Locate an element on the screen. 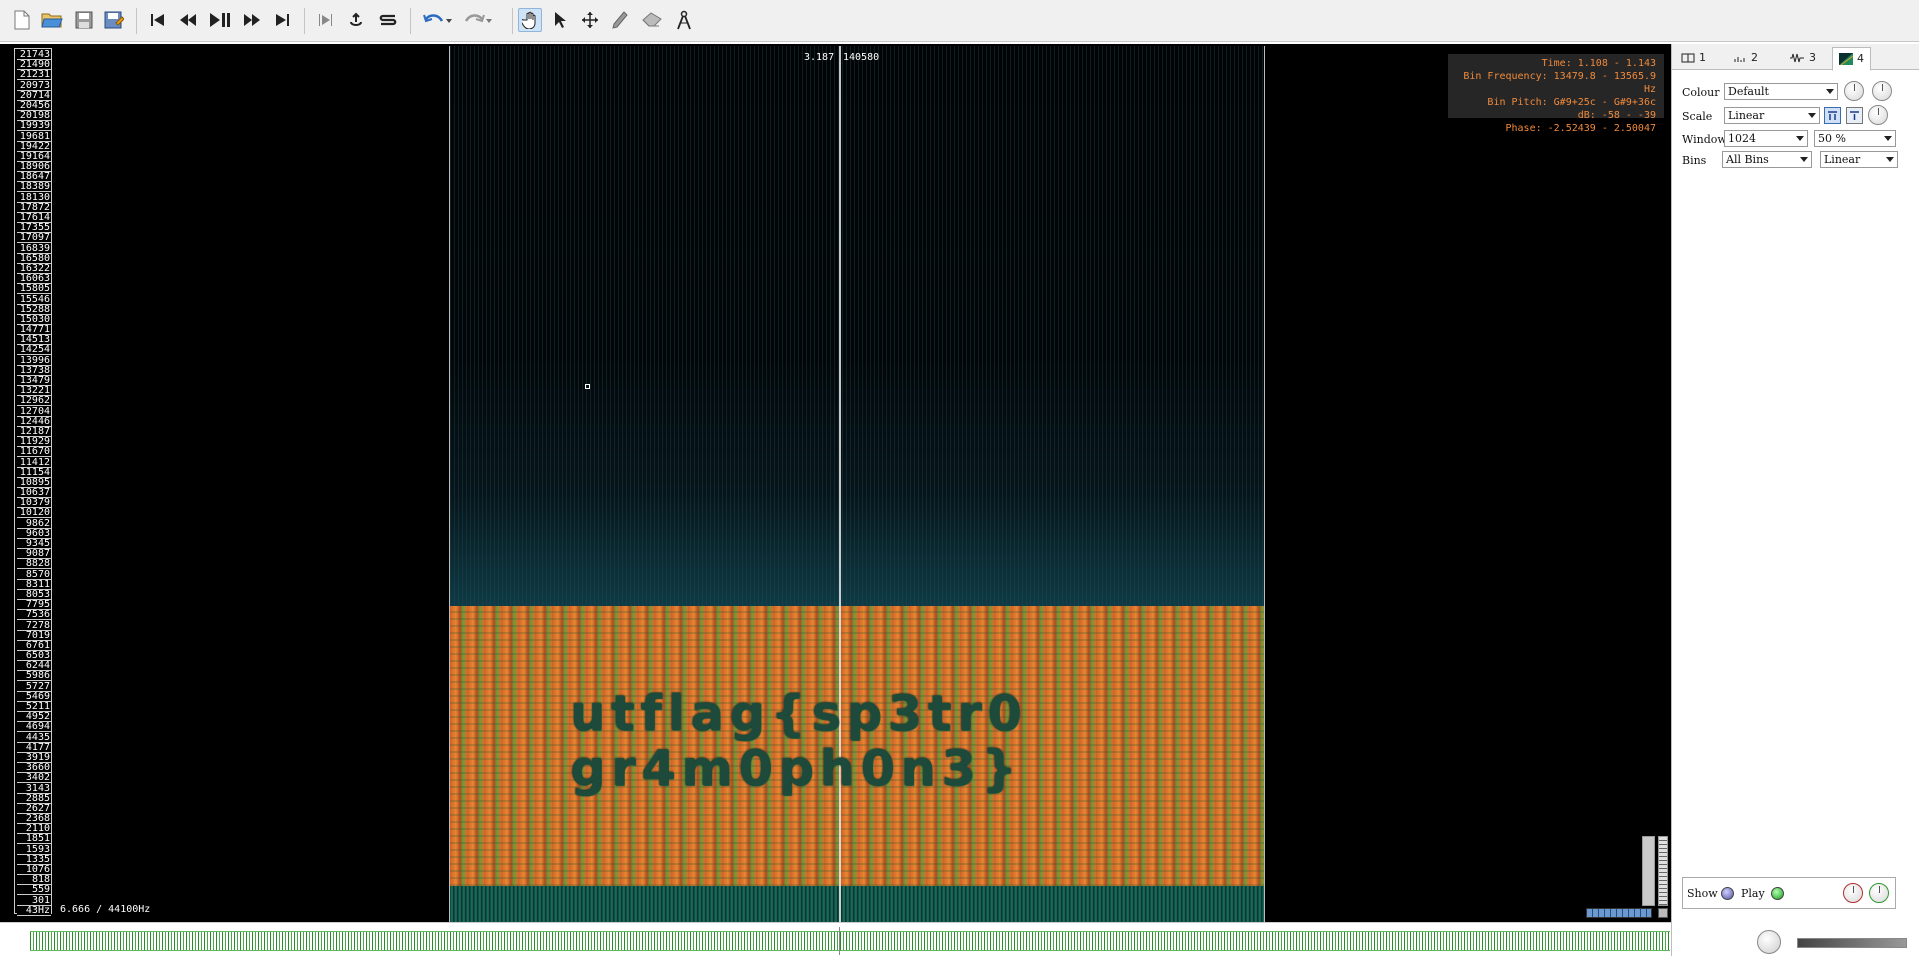  info-db: dB: -58 - -39 is located at coordinates (1616, 115).